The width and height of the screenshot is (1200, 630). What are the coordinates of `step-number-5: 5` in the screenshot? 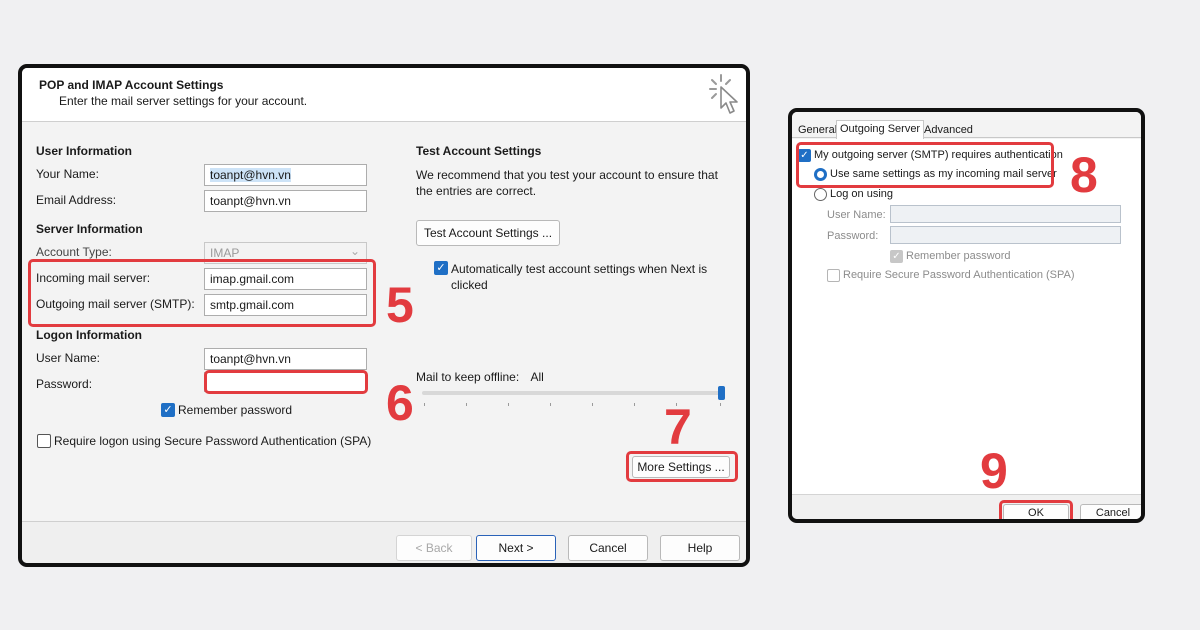 It's located at (400, 305).